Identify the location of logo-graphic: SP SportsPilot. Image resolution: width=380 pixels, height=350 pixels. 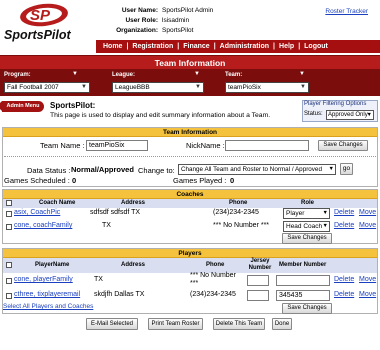
(38, 22).